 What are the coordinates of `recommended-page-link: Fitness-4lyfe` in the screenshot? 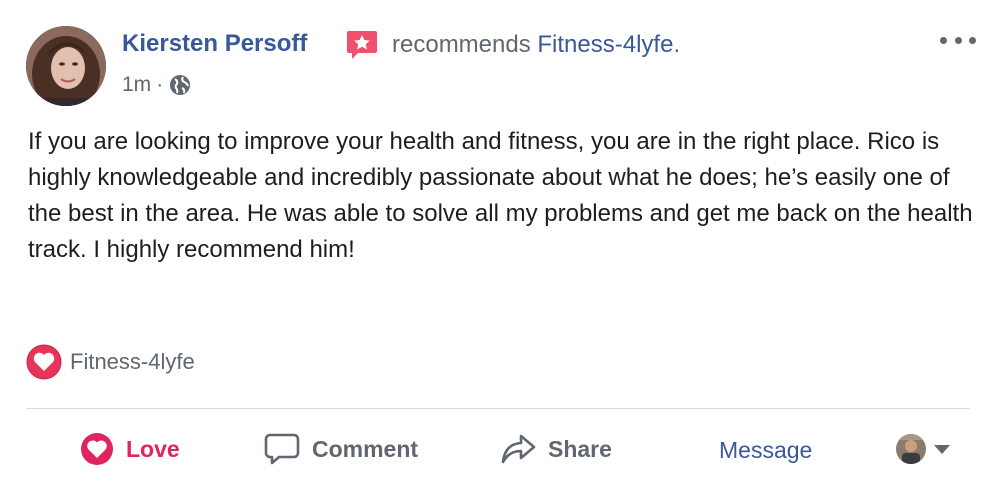 It's located at (605, 44).